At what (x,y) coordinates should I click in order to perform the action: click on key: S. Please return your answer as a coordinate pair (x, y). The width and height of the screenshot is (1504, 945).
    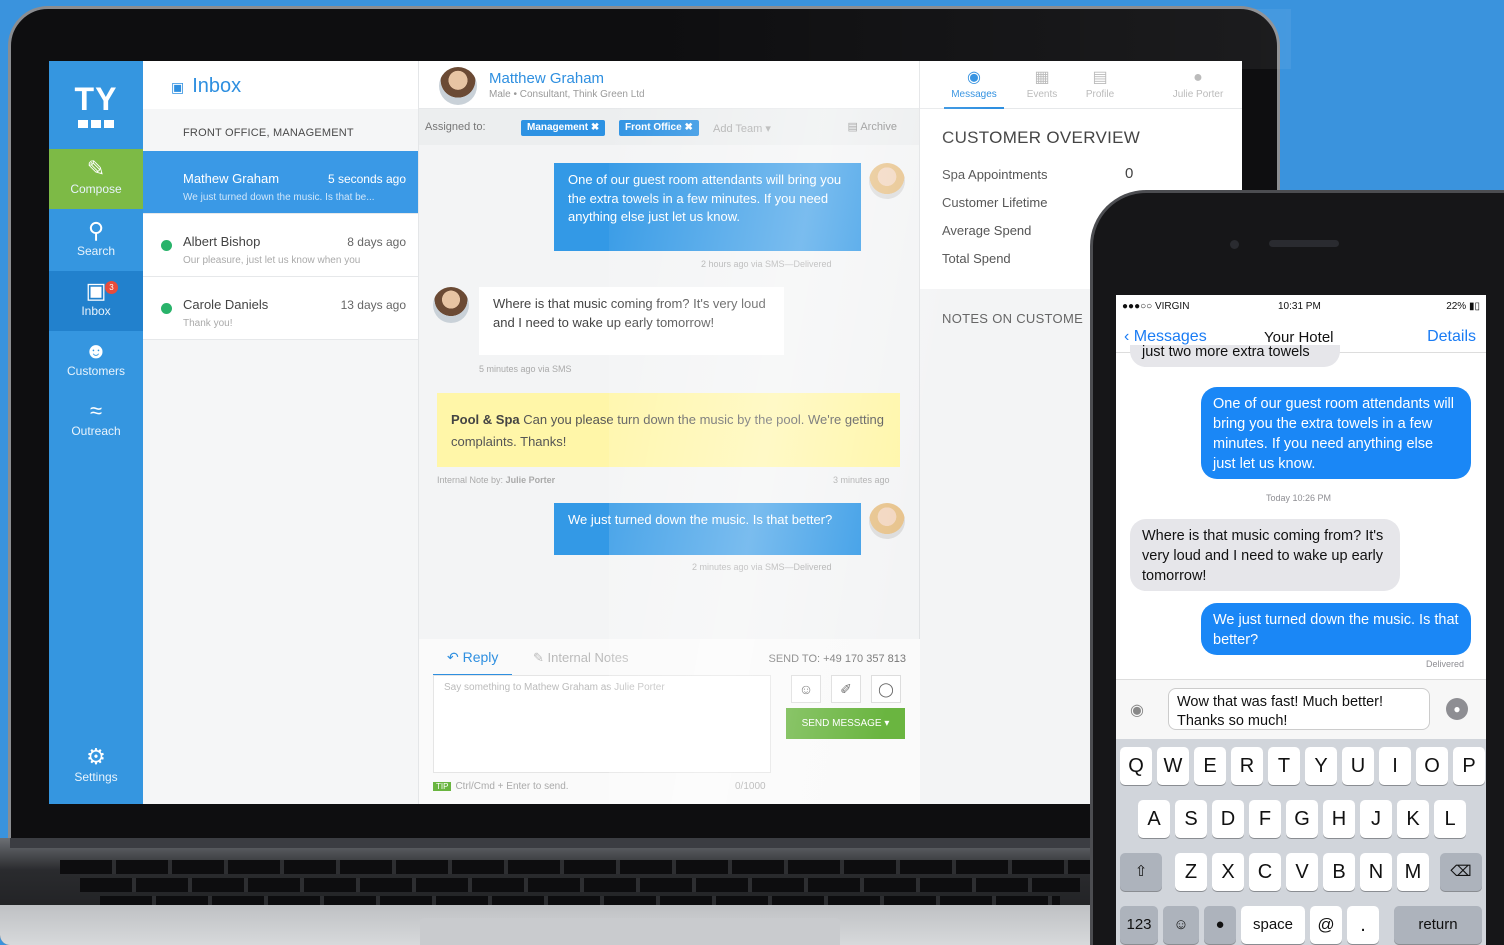
    Looking at the image, I should click on (1191, 819).